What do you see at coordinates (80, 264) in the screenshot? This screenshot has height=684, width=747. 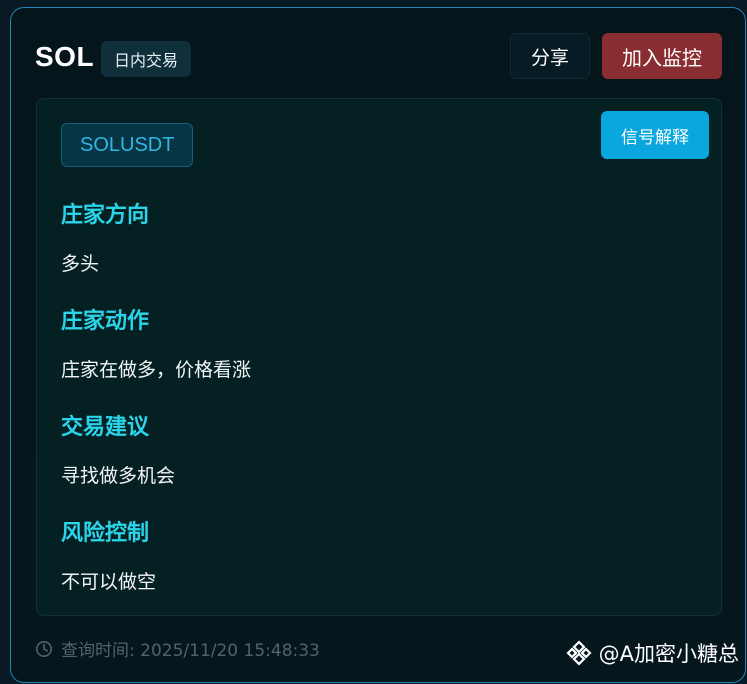 I see `section-body: 多头` at bounding box center [80, 264].